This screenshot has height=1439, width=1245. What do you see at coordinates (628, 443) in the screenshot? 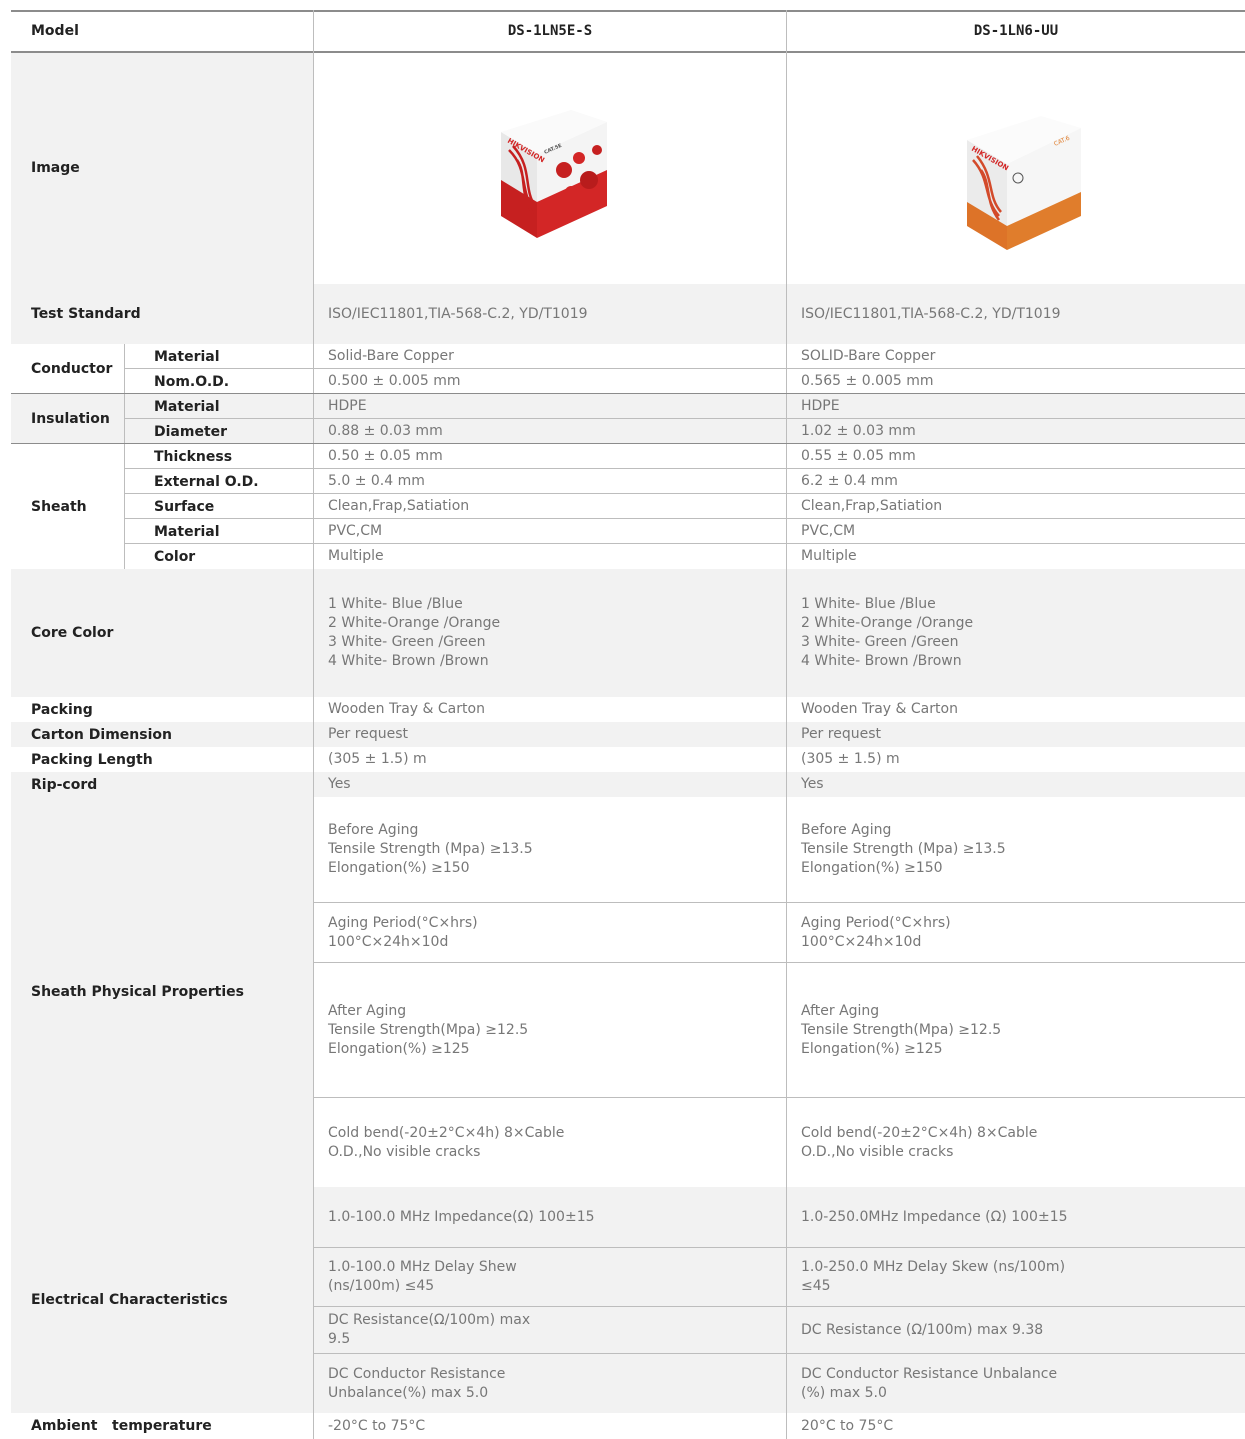
I see `rule-insulation-bottom` at bounding box center [628, 443].